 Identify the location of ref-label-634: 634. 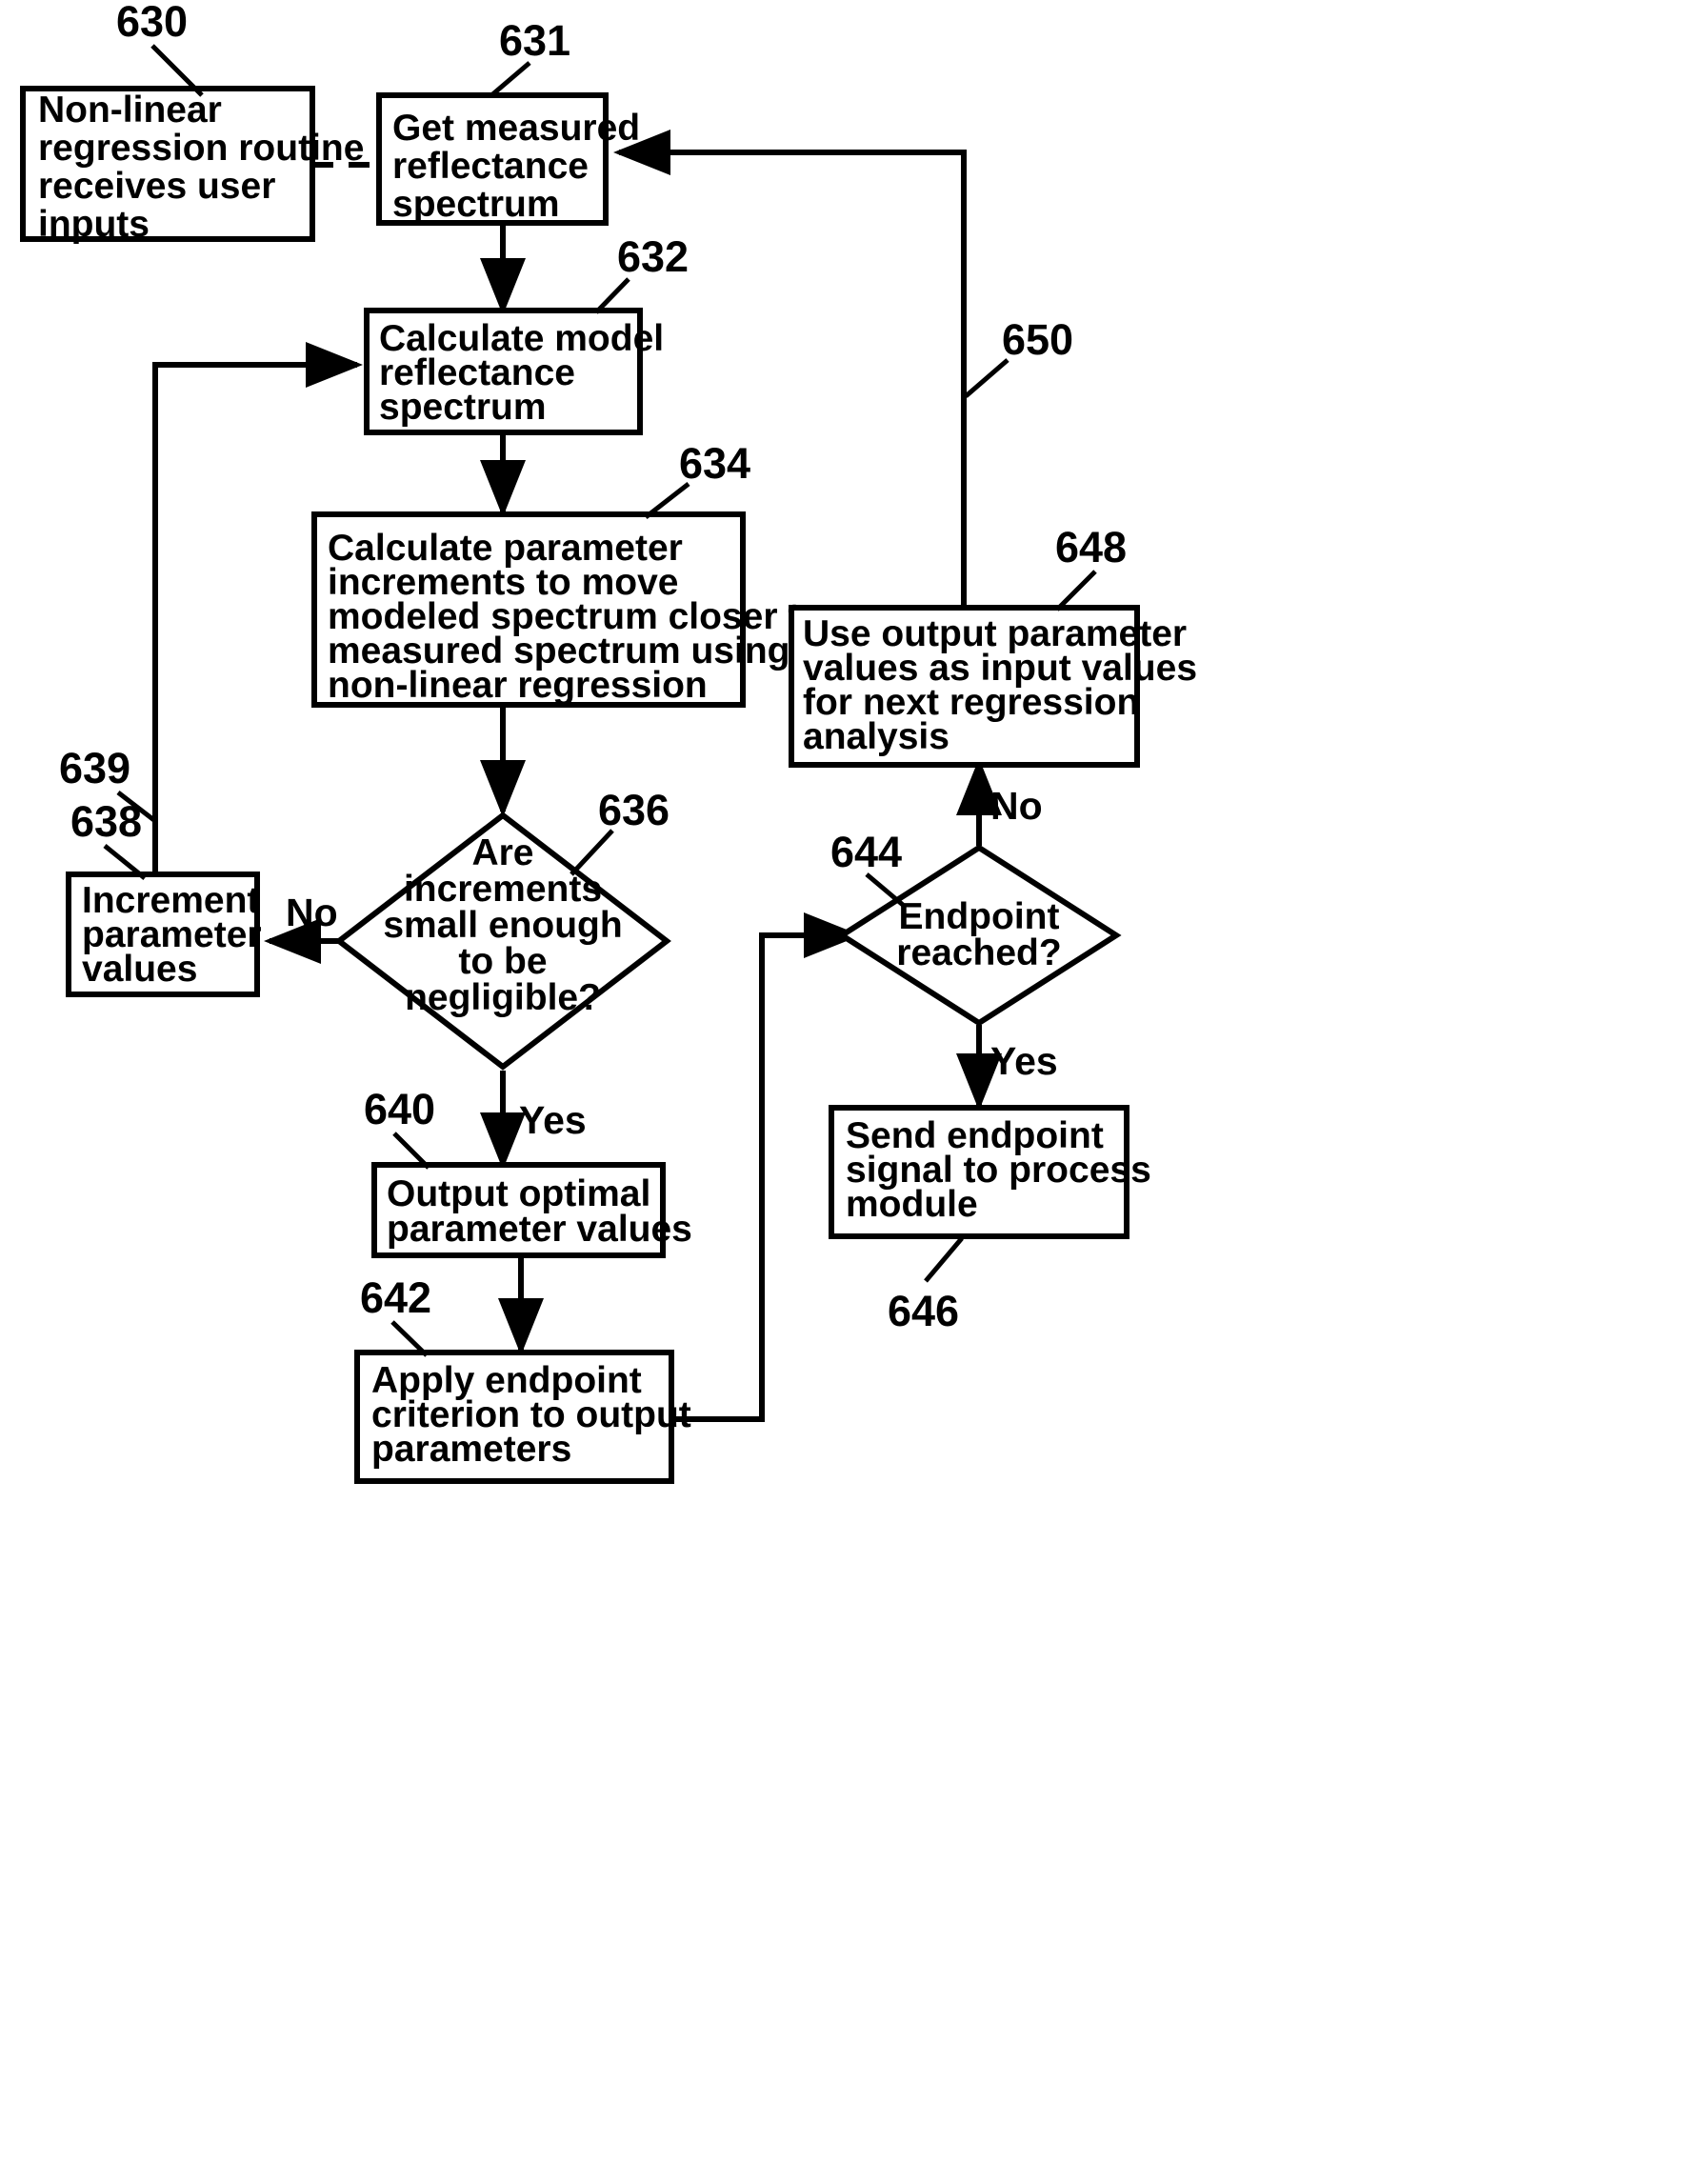
(714, 463).